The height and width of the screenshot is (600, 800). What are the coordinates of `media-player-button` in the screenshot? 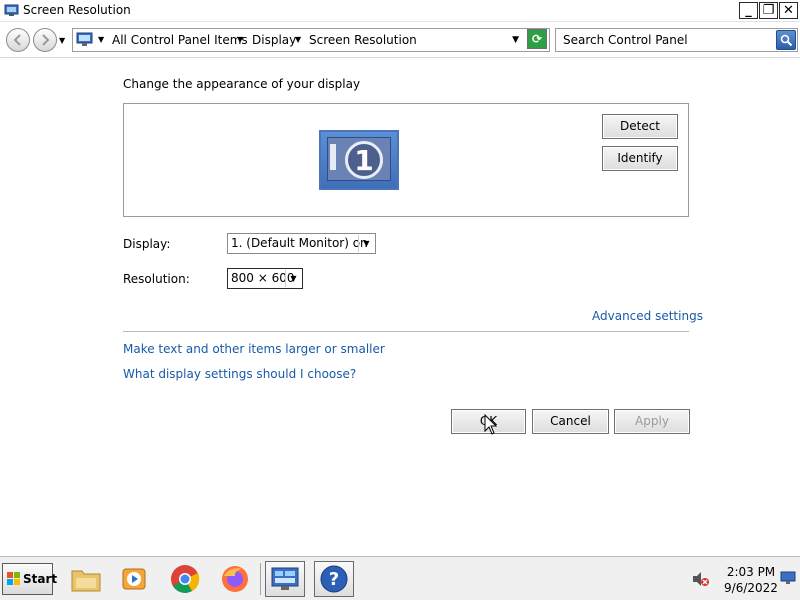 It's located at (134, 579).